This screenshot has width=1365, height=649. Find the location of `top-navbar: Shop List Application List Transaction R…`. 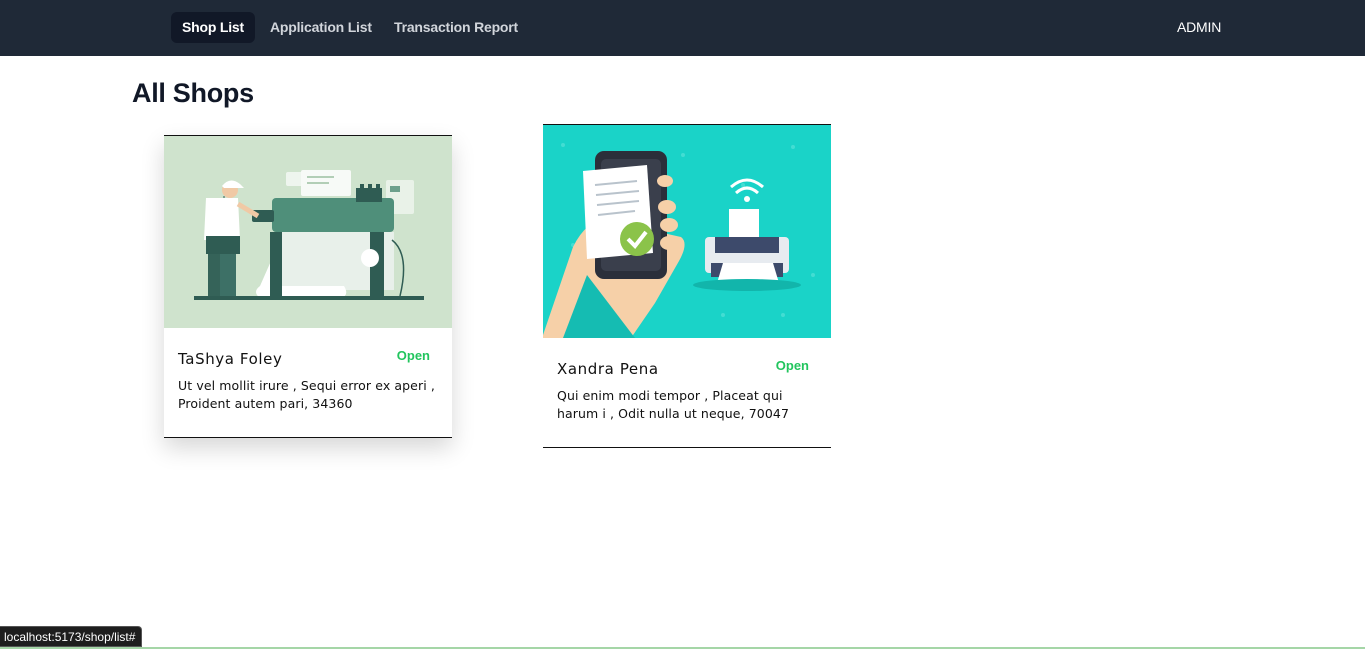

top-navbar: Shop List Application List Transaction R… is located at coordinates (682, 28).